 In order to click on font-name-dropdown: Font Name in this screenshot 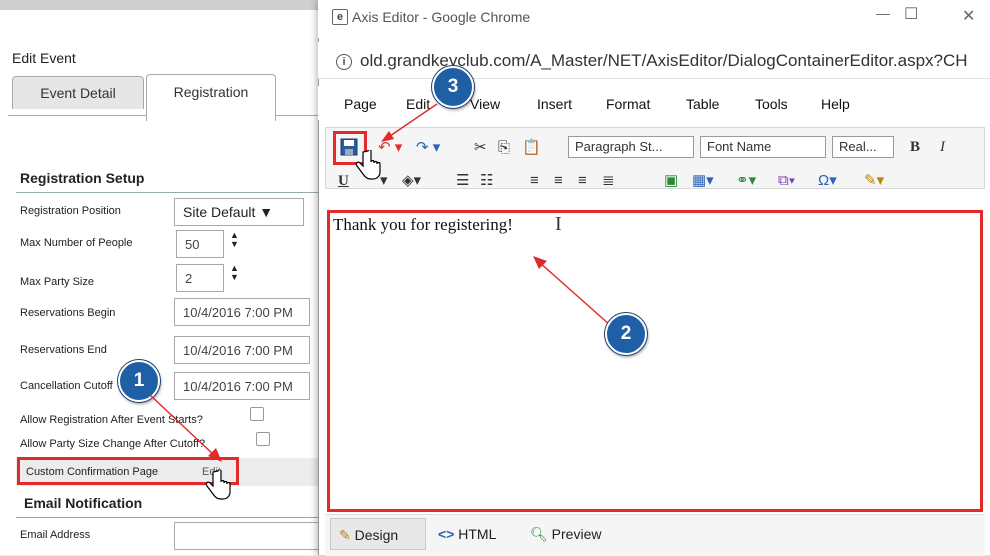, I will do `click(763, 147)`.